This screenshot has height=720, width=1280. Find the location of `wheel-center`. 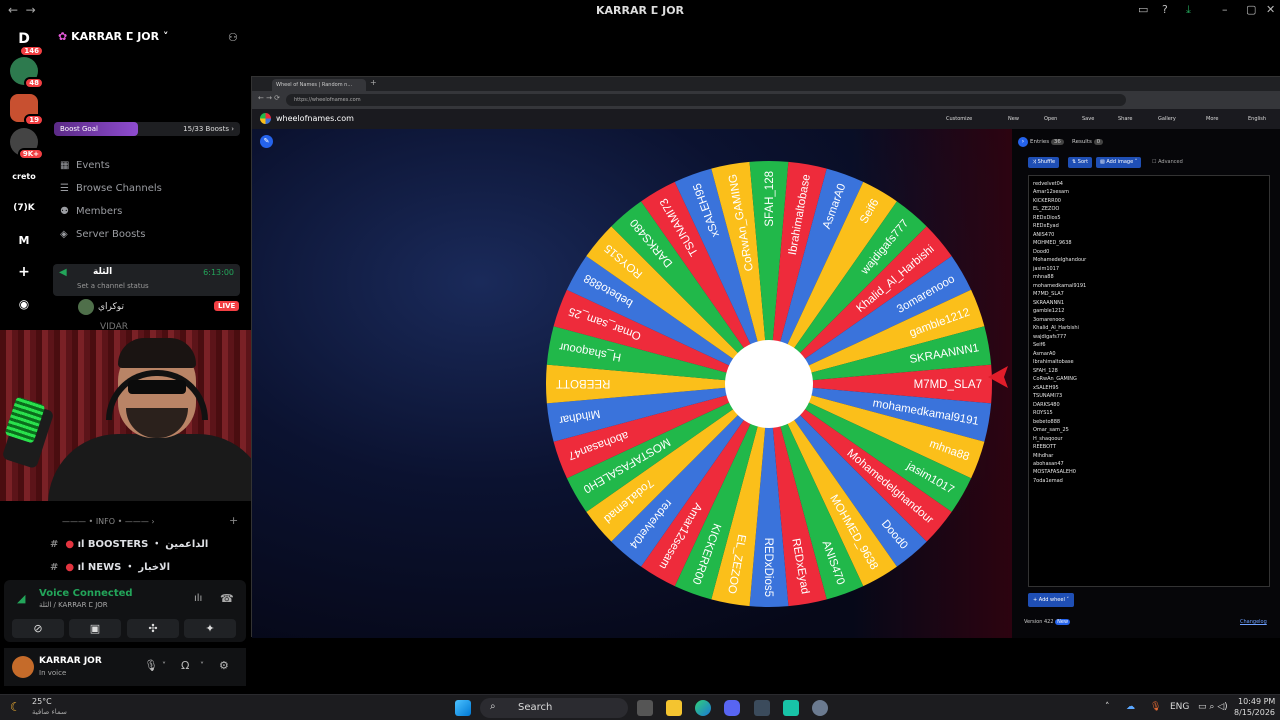

wheel-center is located at coordinates (769, 384).